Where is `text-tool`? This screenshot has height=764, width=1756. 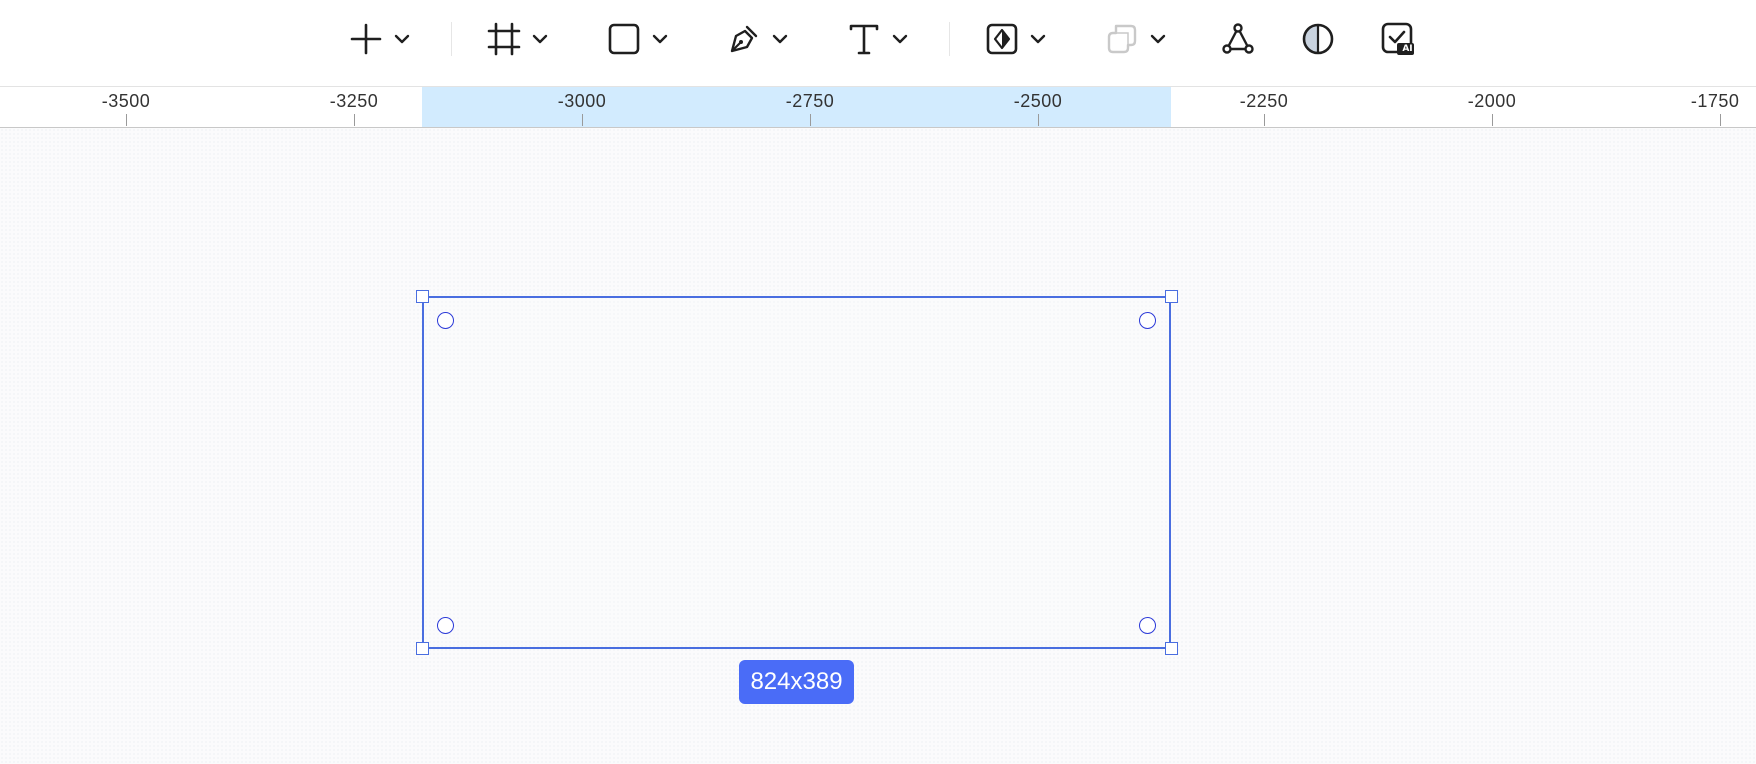
text-tool is located at coordinates (878, 39).